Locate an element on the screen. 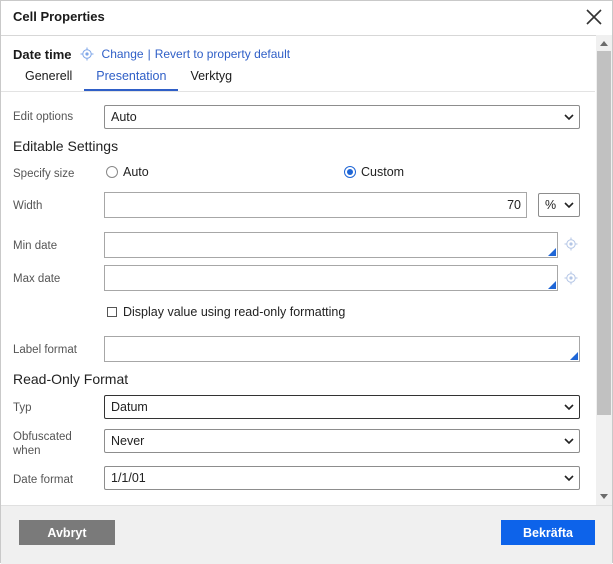  width-label: Width is located at coordinates (28, 206).